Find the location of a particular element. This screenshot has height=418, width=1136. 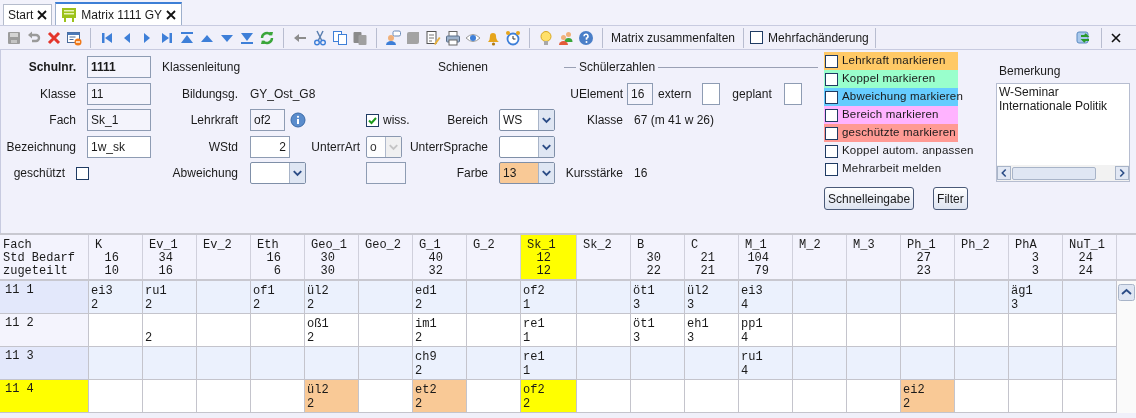

matrix-cell: 2 is located at coordinates (170, 330).